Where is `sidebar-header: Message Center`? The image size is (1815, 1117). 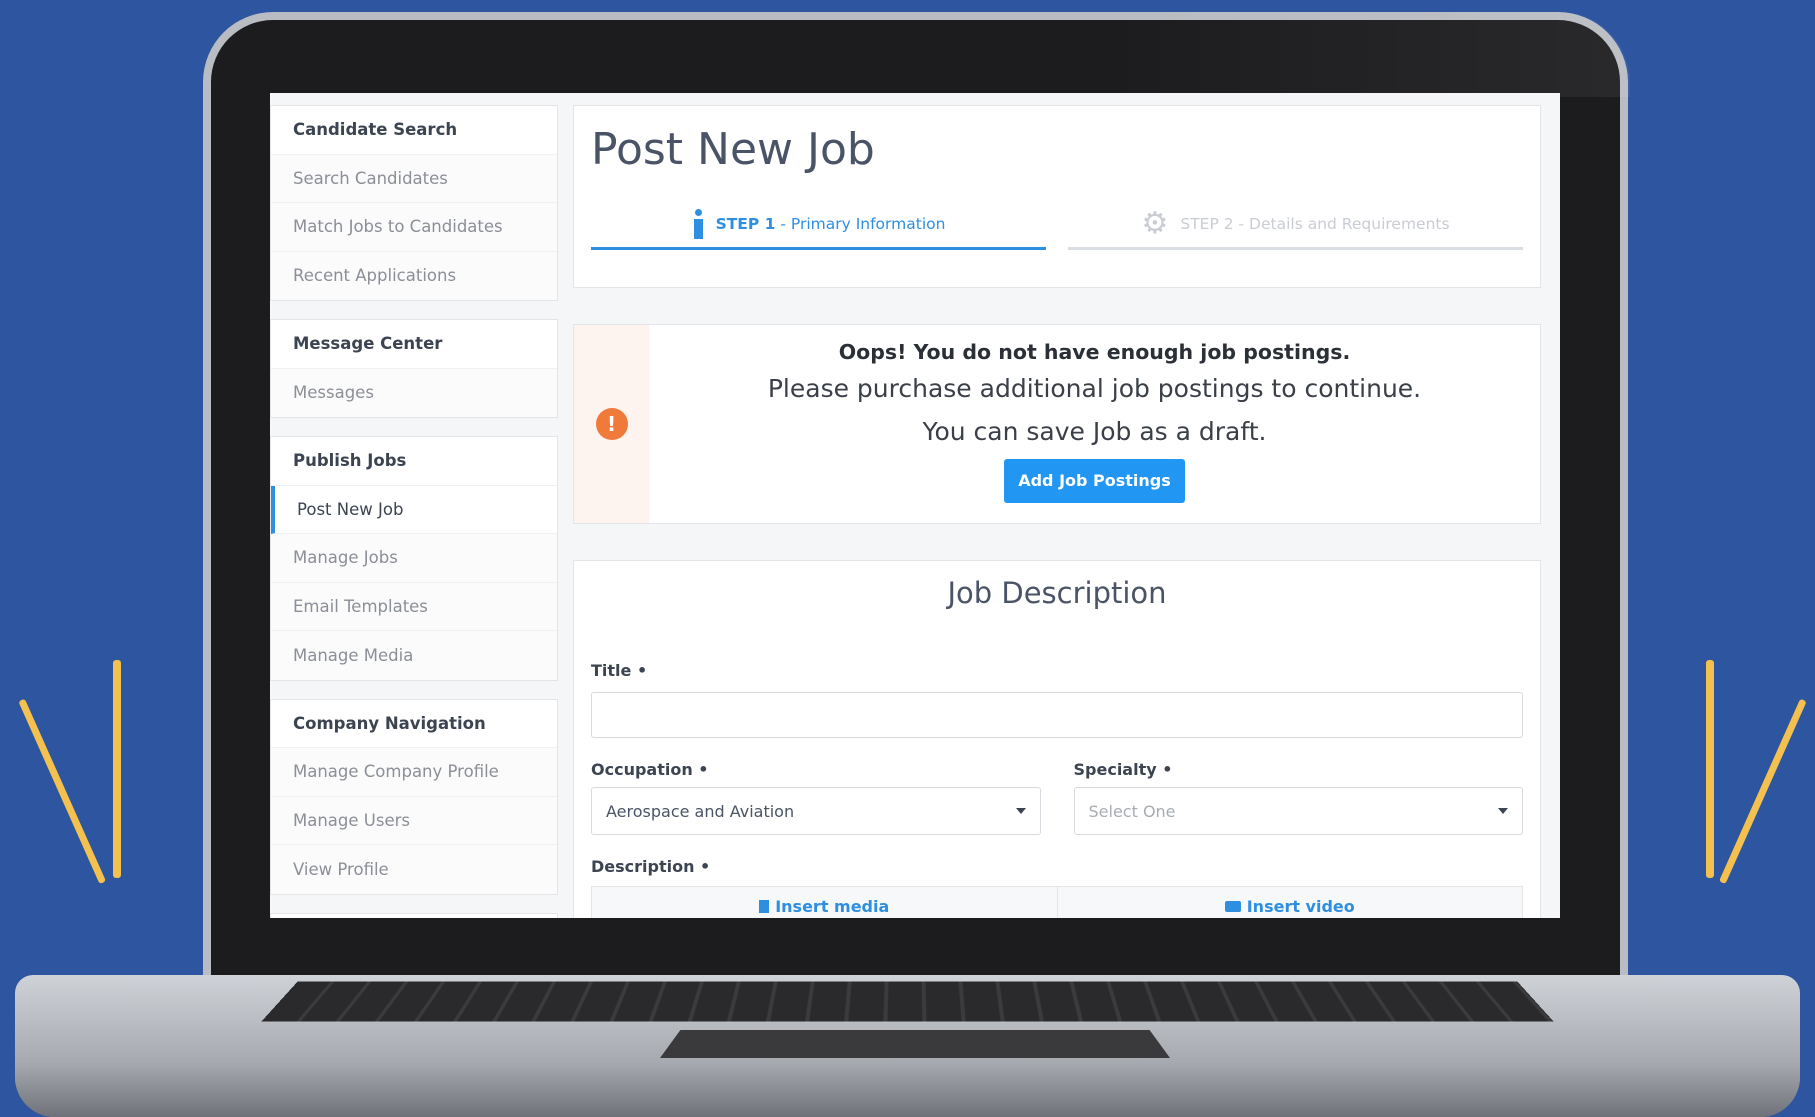
sidebar-header: Message Center is located at coordinates (414, 344).